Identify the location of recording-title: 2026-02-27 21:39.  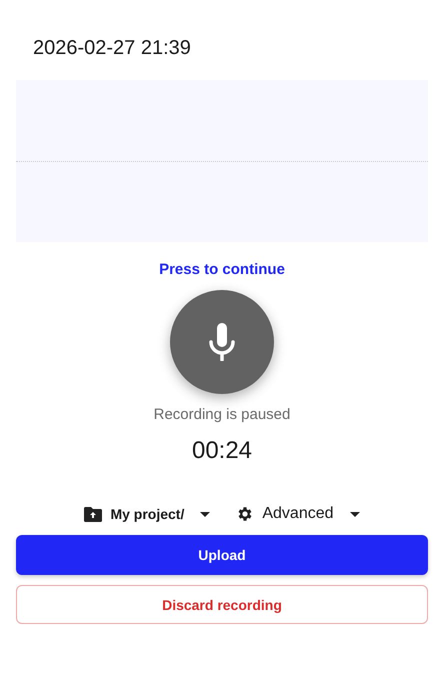
(112, 48).